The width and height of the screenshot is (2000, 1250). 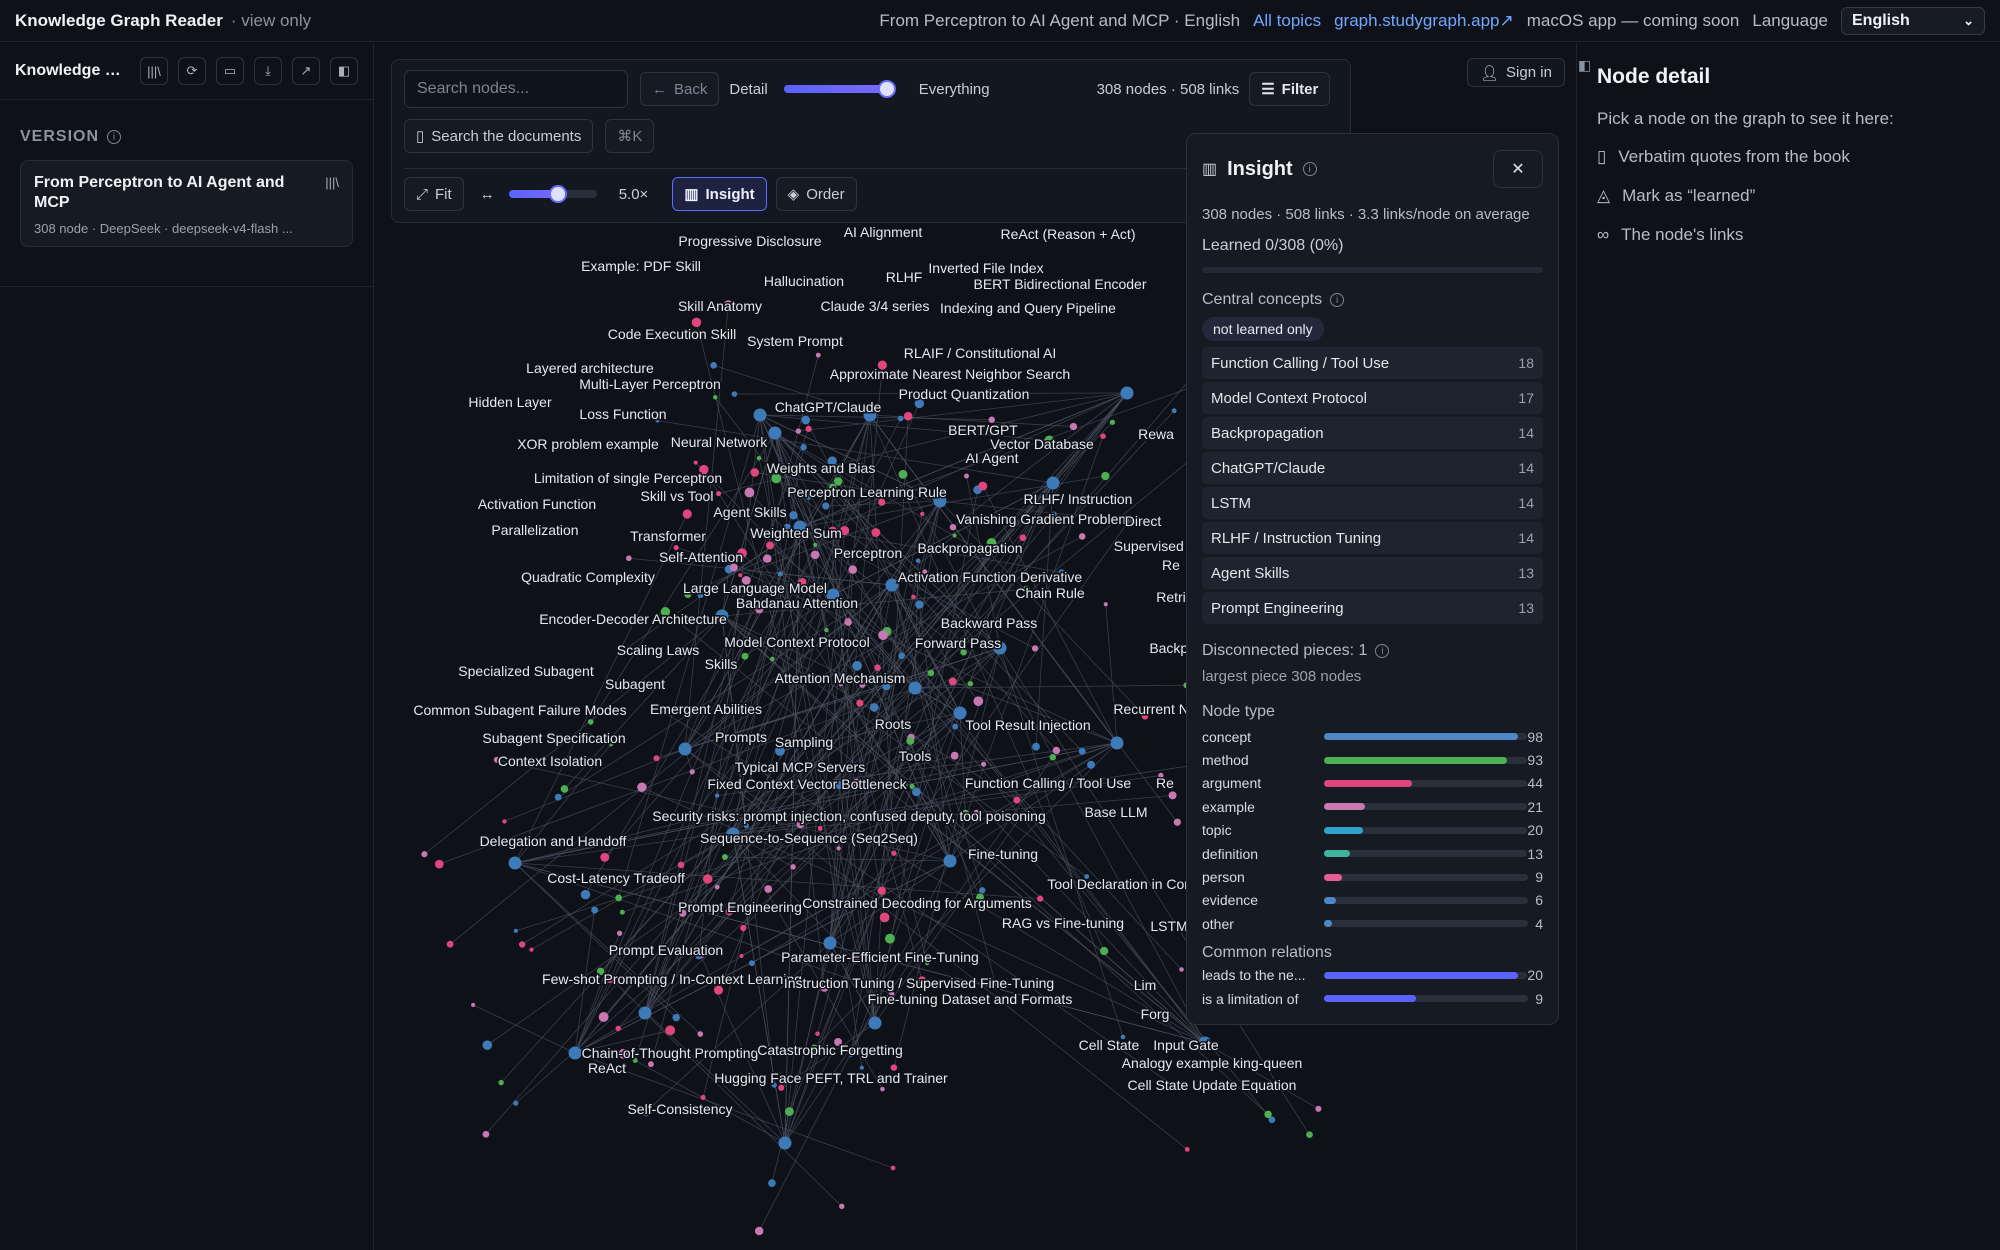 What do you see at coordinates (904, 277) in the screenshot?
I see `graph-node-label: RLHF` at bounding box center [904, 277].